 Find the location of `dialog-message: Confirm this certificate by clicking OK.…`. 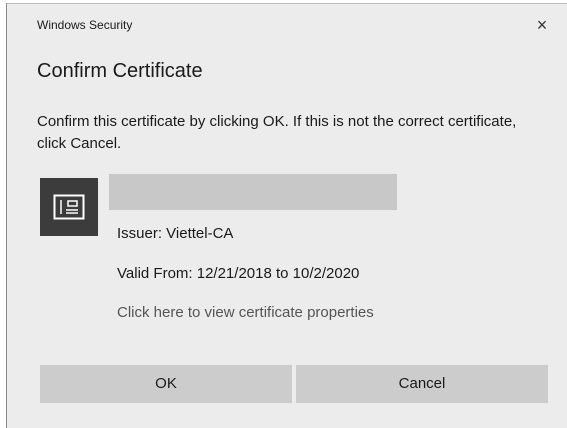

dialog-message: Confirm this certificate by clicking OK.… is located at coordinates (277, 132).